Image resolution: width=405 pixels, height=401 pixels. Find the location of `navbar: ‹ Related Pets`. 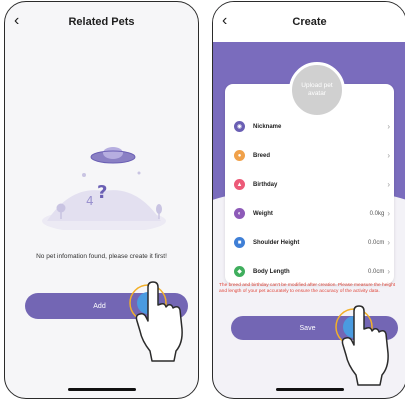

navbar: ‹ Related Pets is located at coordinates (101, 22).